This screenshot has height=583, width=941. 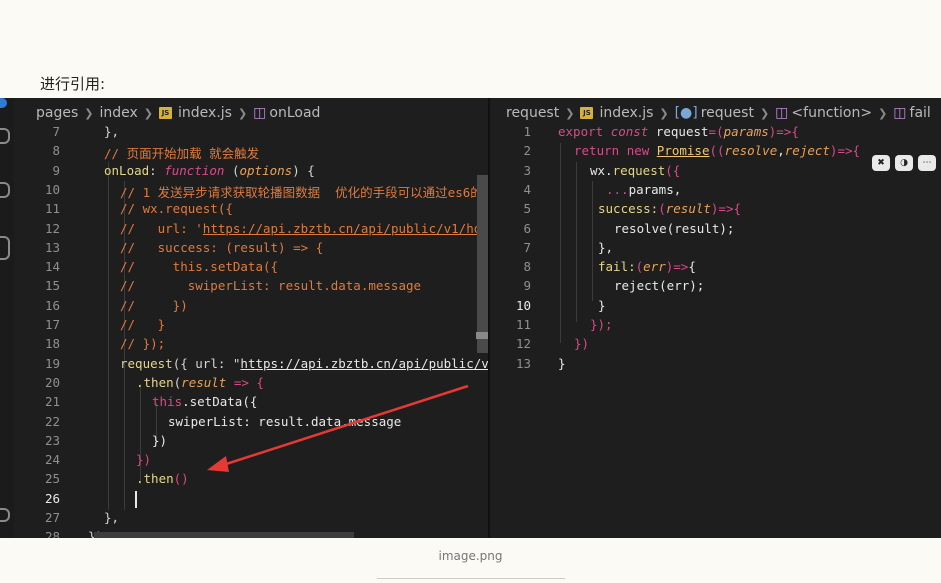 What do you see at coordinates (73, 84) in the screenshot?
I see `caption-text: 进行引用:` at bounding box center [73, 84].